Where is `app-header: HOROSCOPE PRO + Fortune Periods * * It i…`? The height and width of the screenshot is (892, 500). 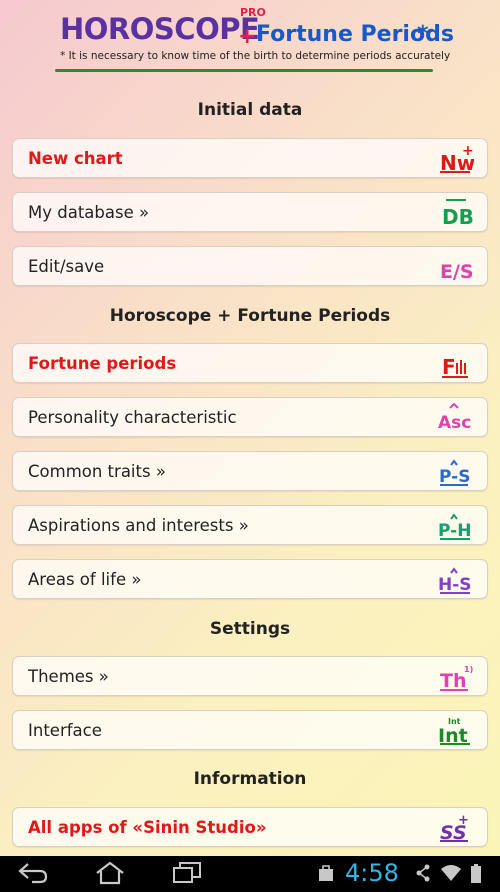
app-header: HOROSCOPE PRO + Fortune Periods * * It i… is located at coordinates (250, 40).